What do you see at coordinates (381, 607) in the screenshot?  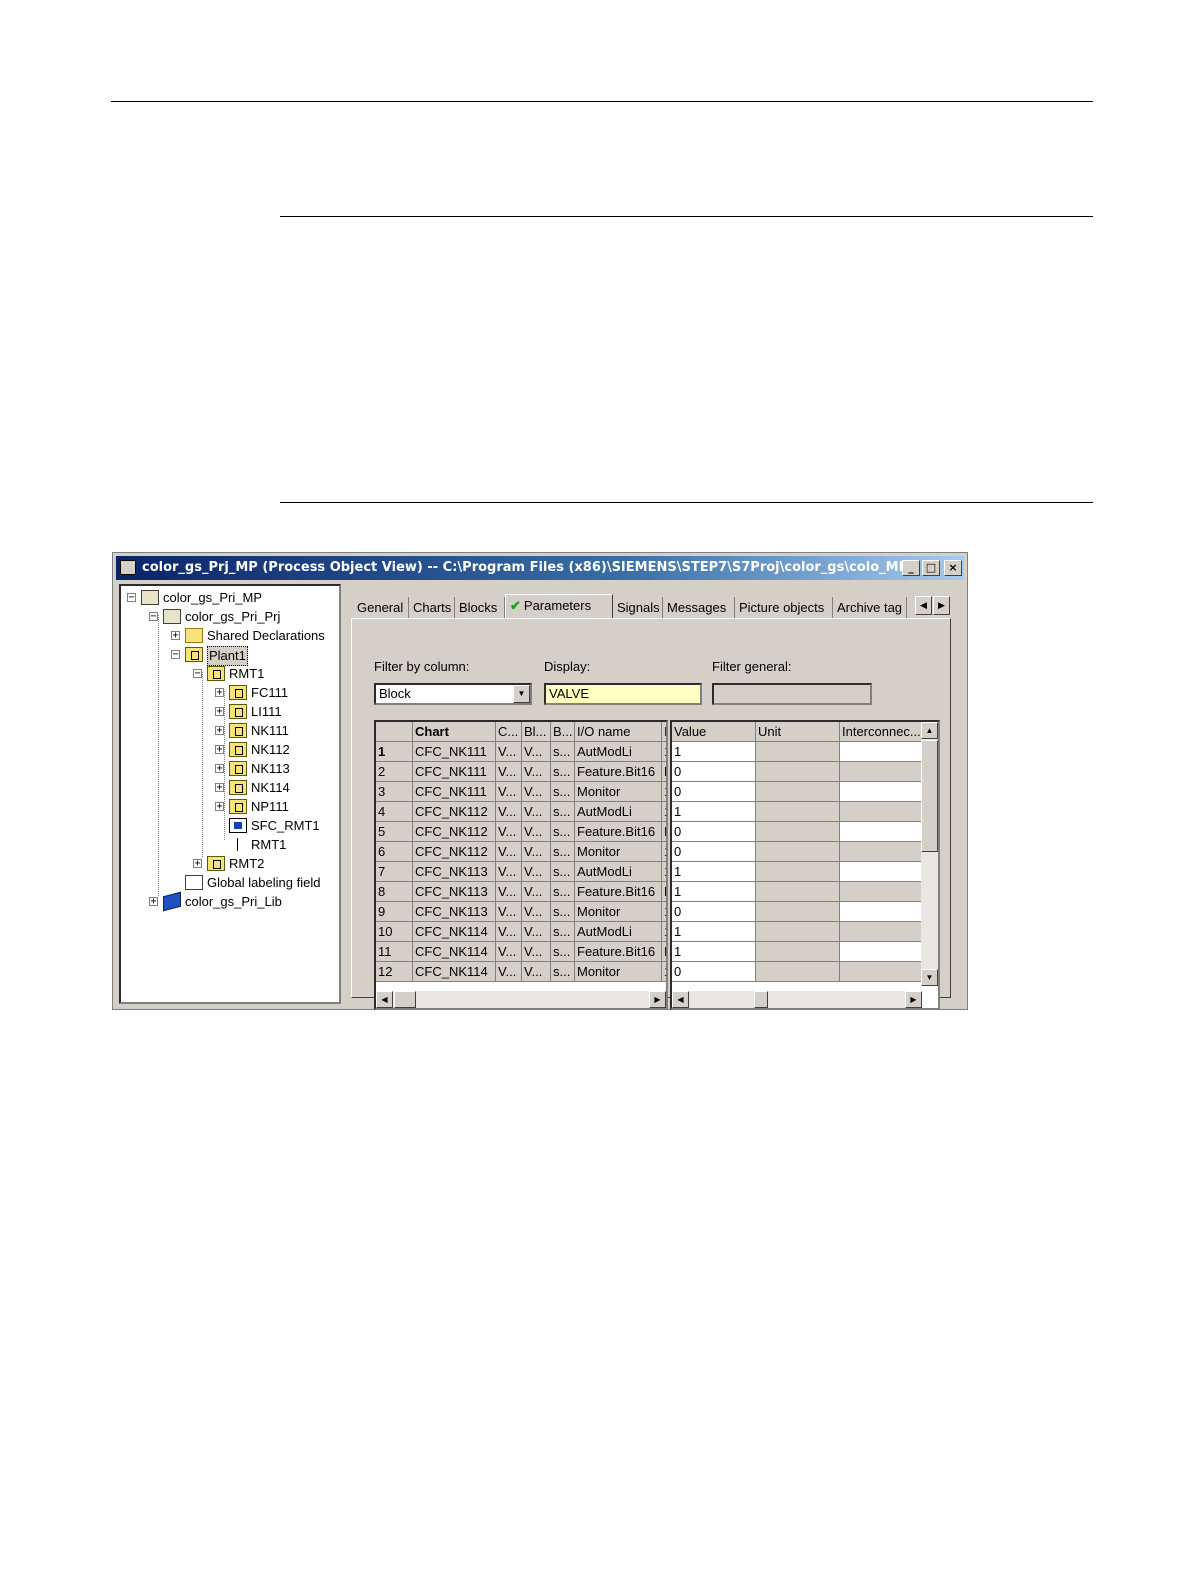 I see `tab-general: General` at bounding box center [381, 607].